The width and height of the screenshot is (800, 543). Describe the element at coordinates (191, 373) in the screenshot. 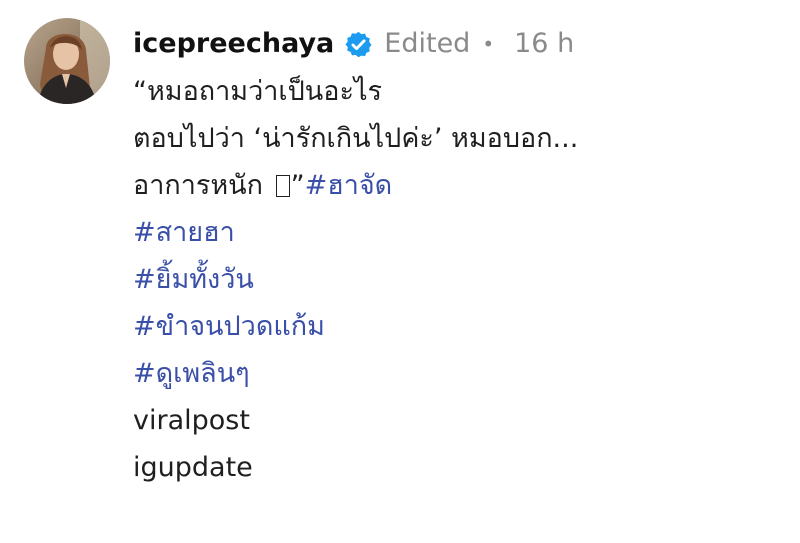

I see `hashtag-link: #ดูเพลินๆ` at that location.